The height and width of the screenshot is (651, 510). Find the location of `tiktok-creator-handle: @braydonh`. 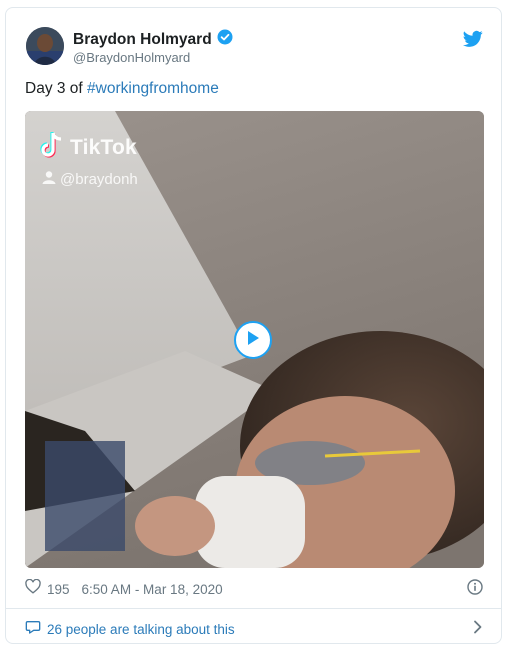

tiktok-creator-handle: @braydonh is located at coordinates (99, 179).